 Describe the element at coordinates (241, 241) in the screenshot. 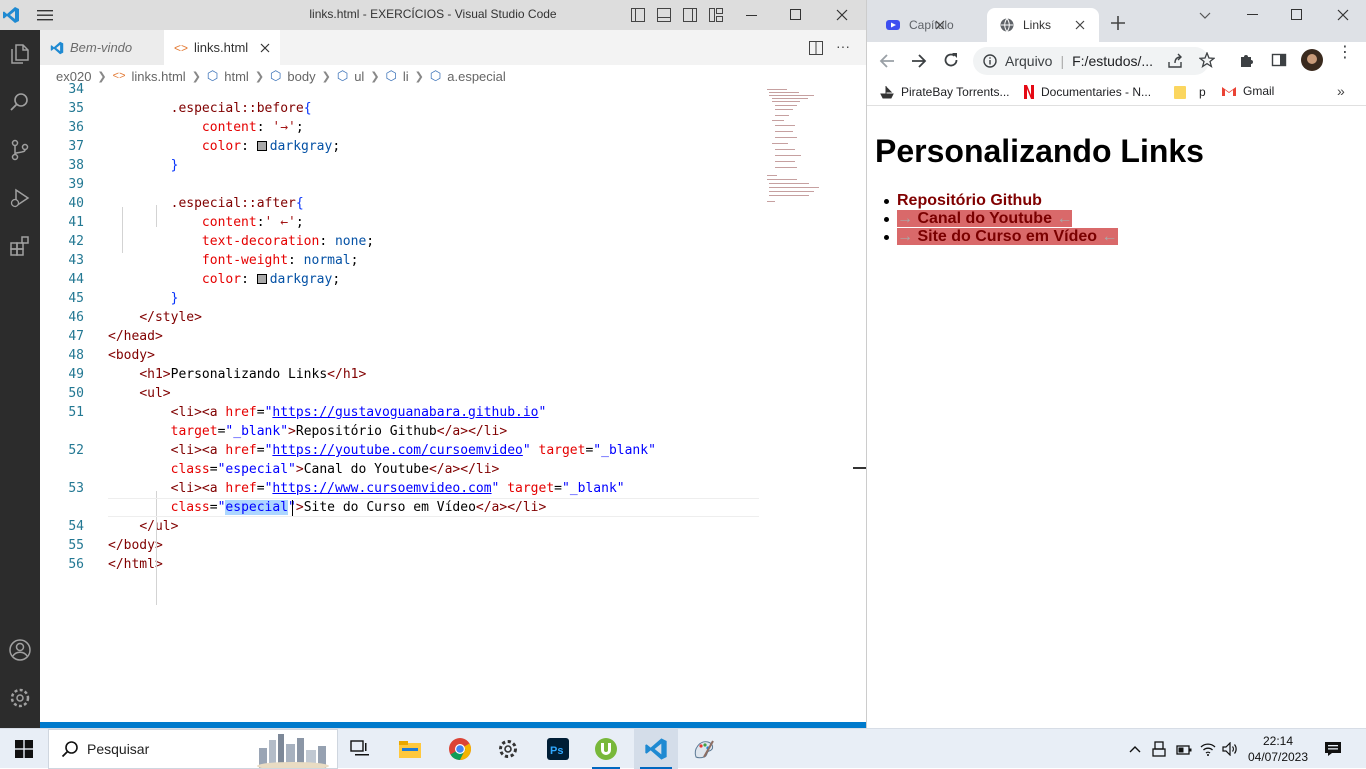

I see `code-line: text-decoration: none;` at that location.